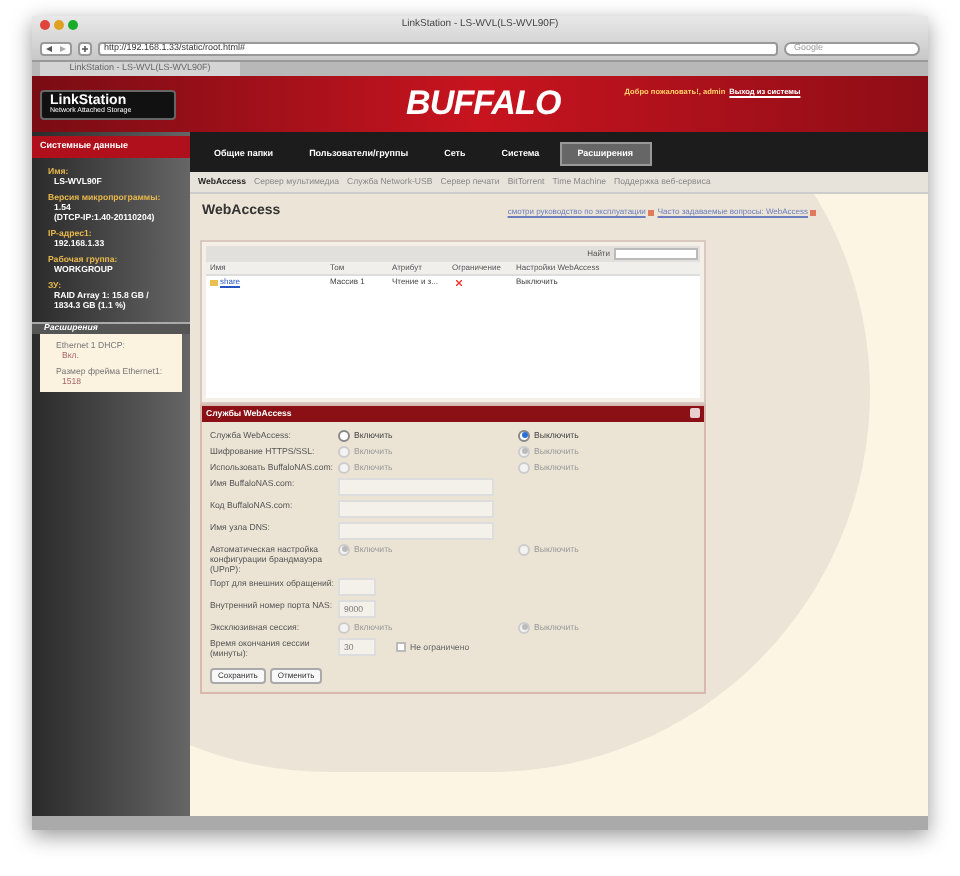 This screenshot has width=960, height=876. Describe the element at coordinates (73, 25) in the screenshot. I see `zoom-icon` at that location.